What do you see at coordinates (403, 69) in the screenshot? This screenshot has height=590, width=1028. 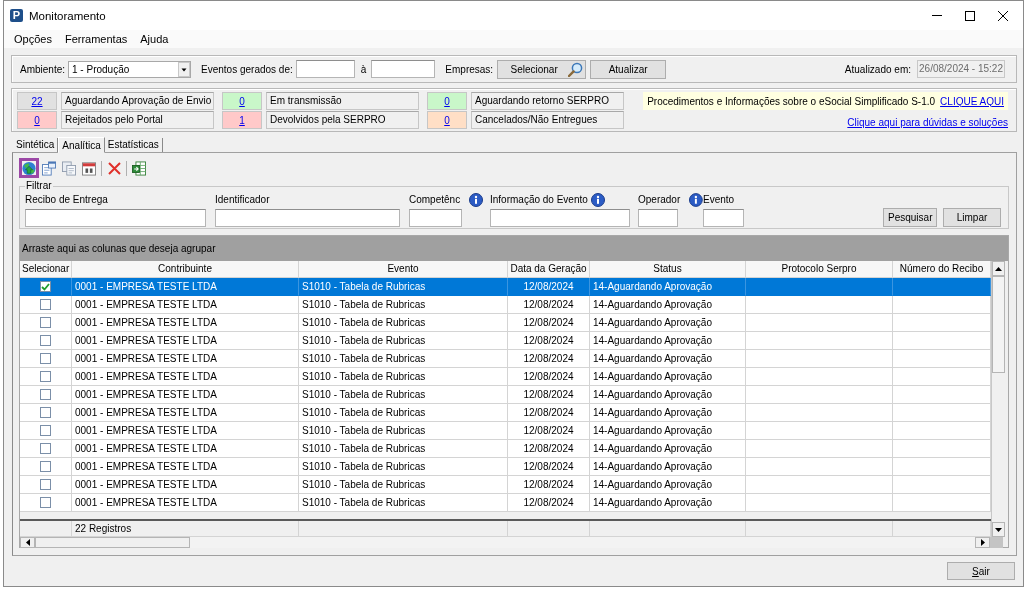 I see `date-to-field` at bounding box center [403, 69].